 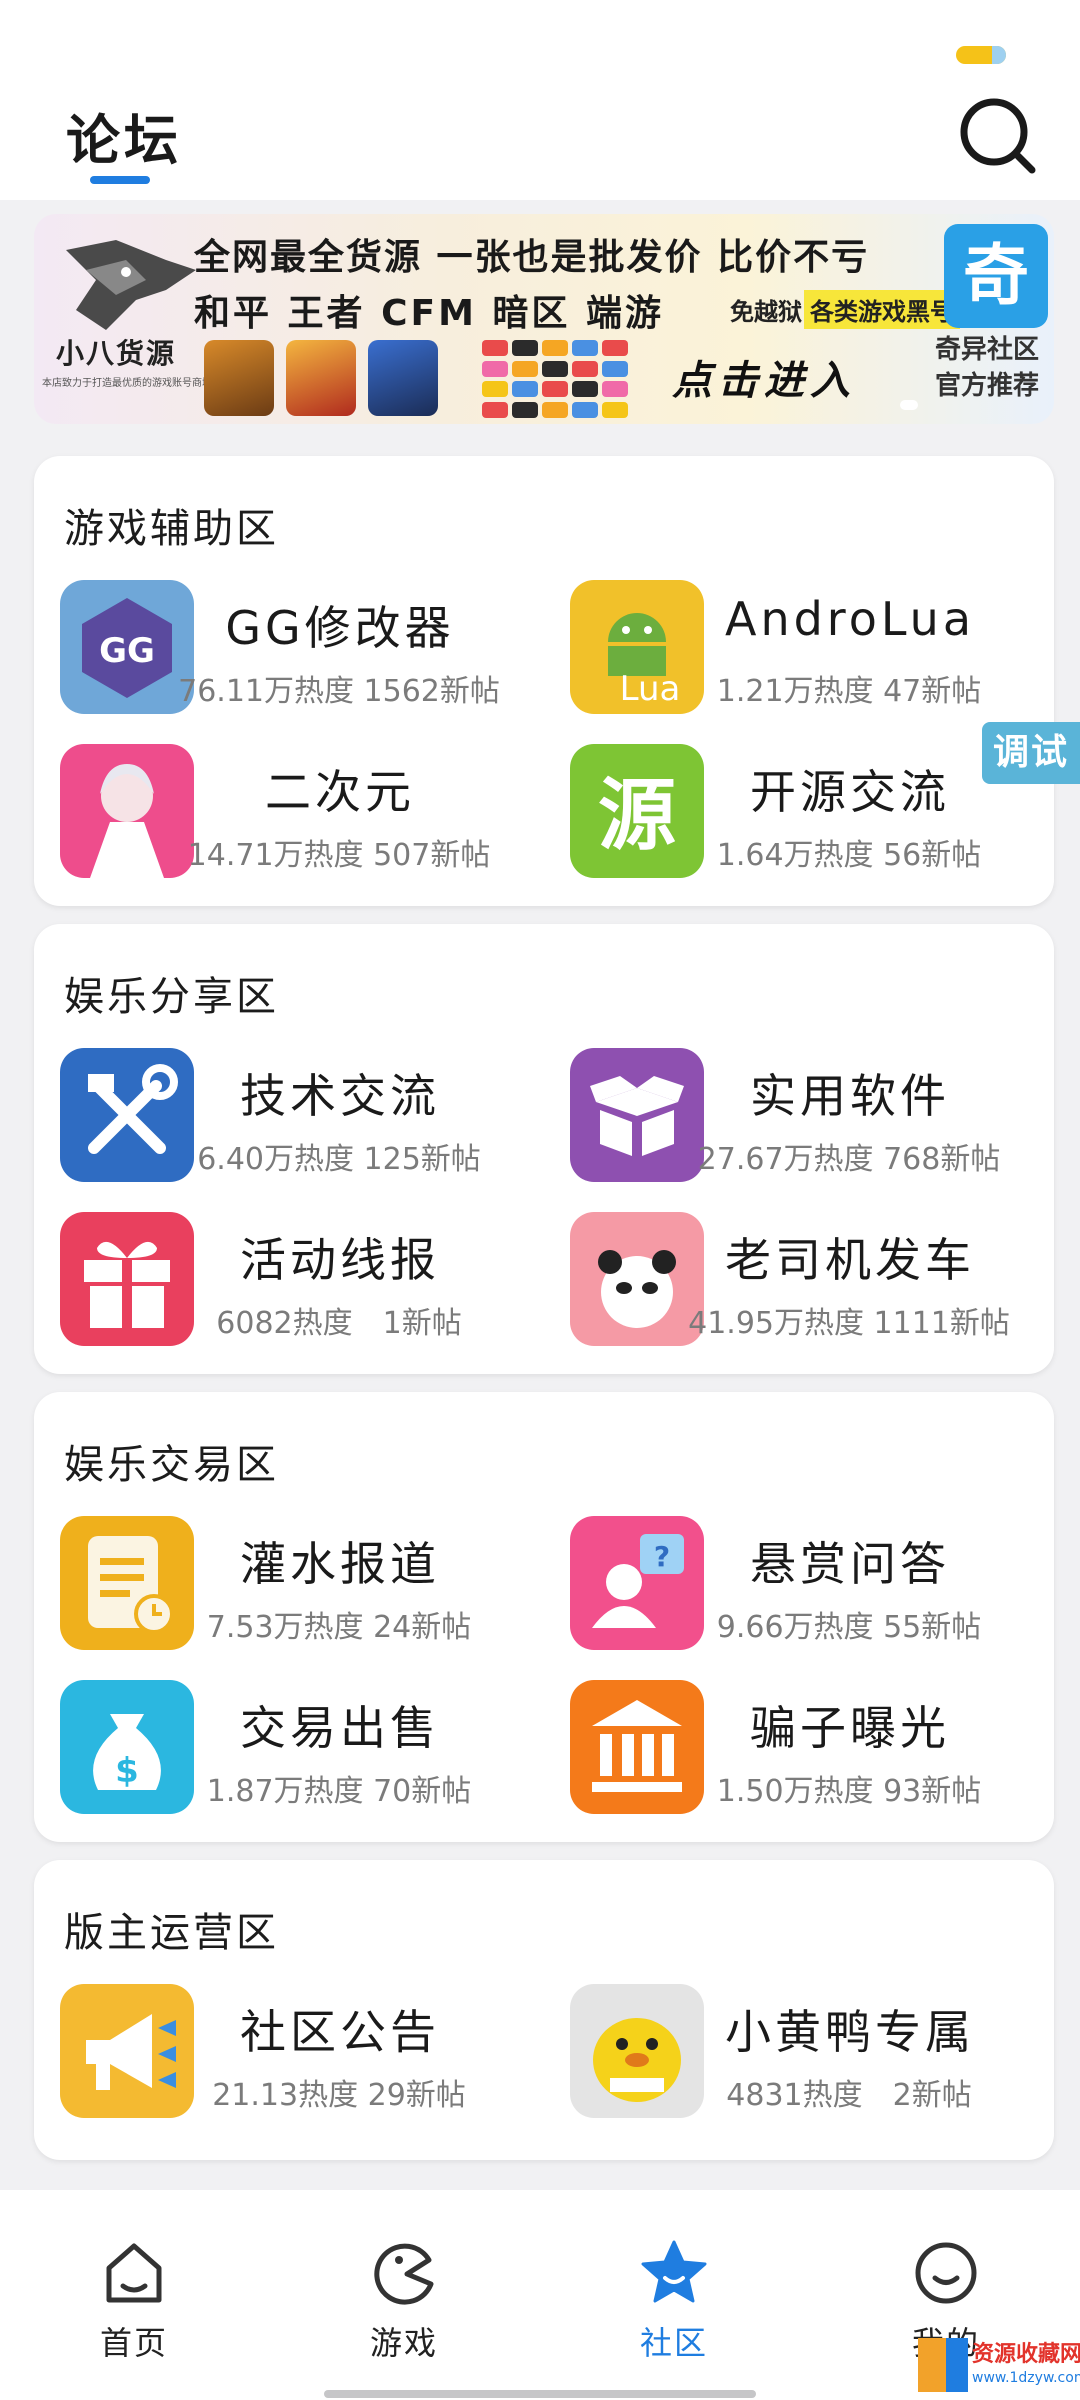 I want to click on banner-cta: 点击进入, so click(x=764, y=381).